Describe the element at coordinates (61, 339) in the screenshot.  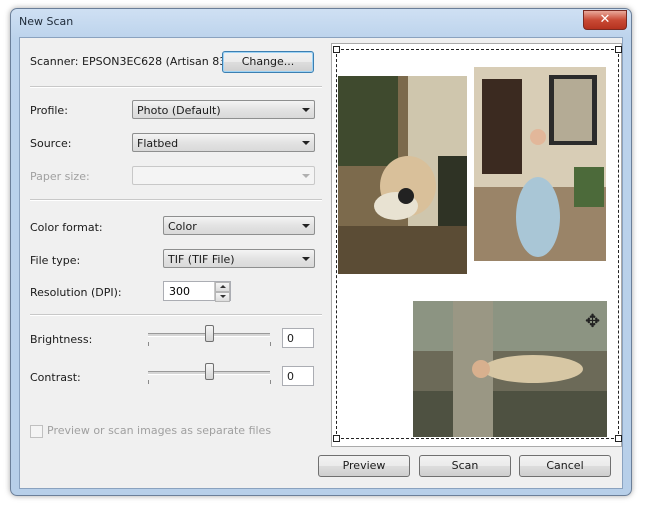
I see `brightness-label: Brightness:` at that location.